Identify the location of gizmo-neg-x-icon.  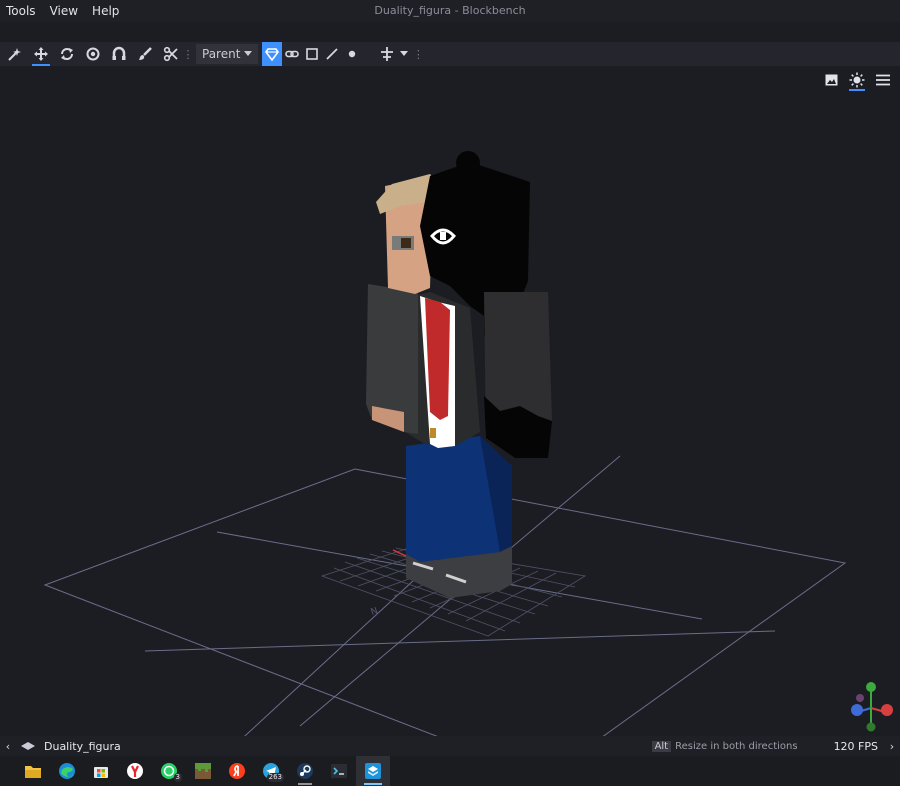
(860, 698).